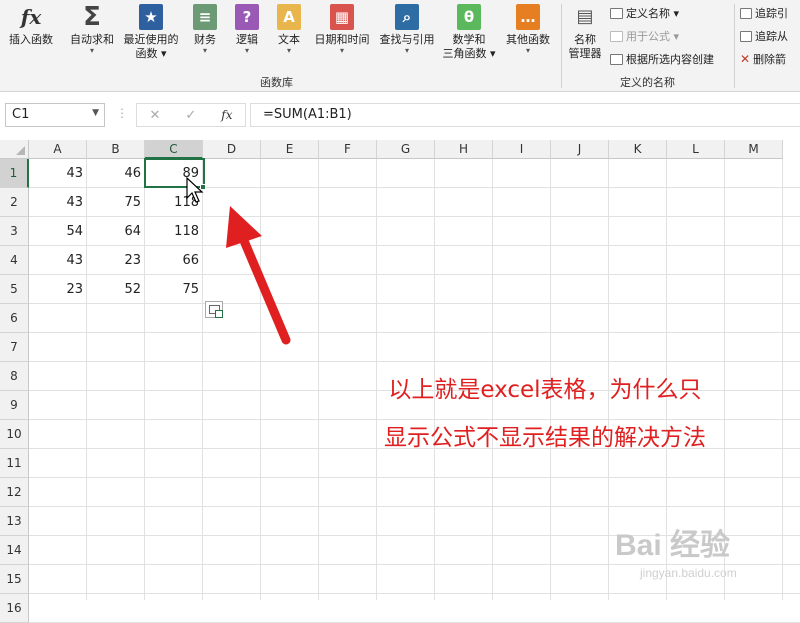 This screenshot has width=800, height=623. I want to click on cell-a3: 54, so click(58, 231).